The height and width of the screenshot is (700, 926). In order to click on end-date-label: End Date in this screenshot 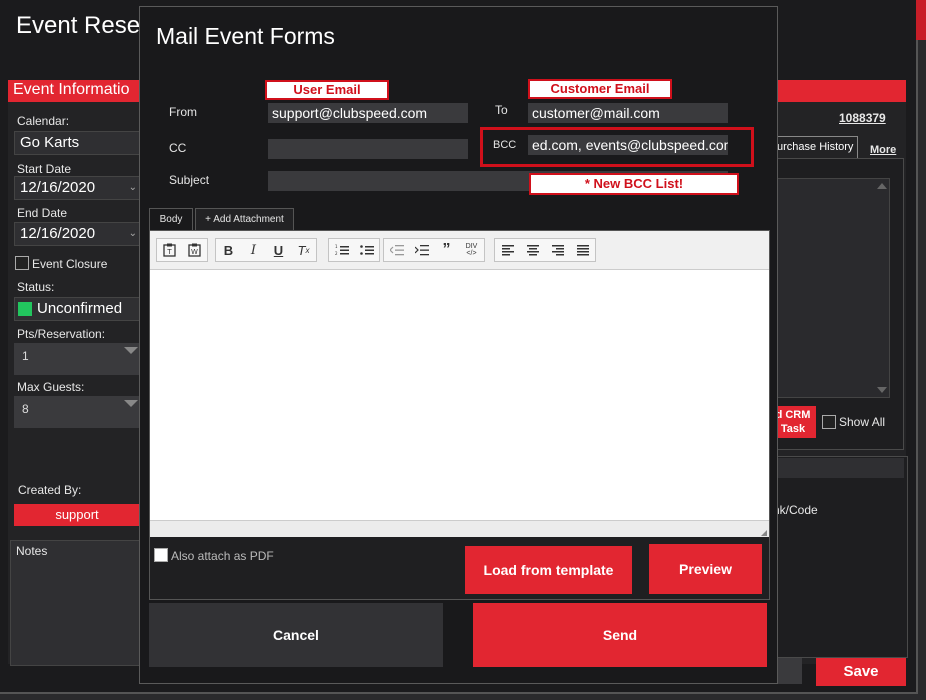, I will do `click(42, 213)`.